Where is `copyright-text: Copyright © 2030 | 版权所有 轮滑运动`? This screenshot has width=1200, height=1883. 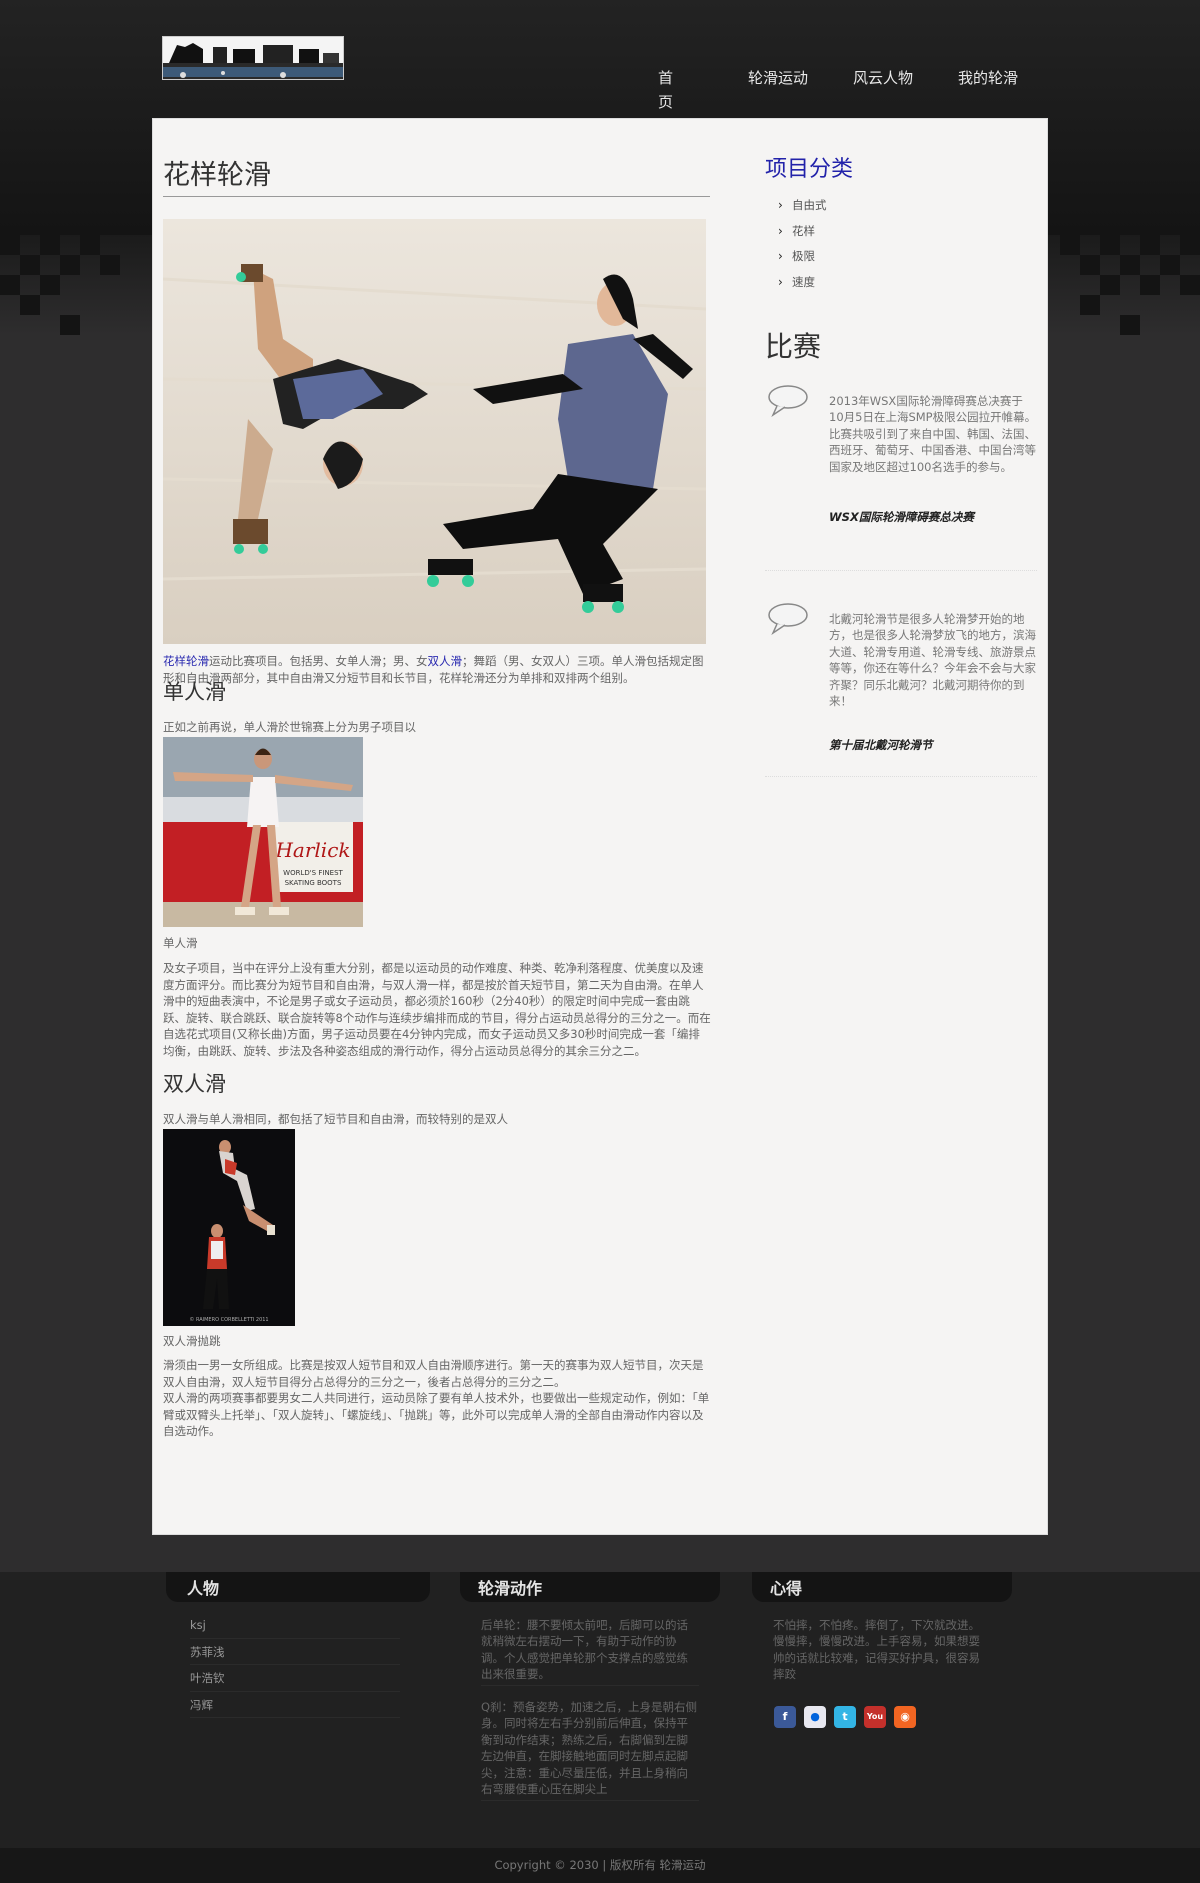
copyright-text: Copyright © 2030 | 版权所有 轮滑运动 is located at coordinates (600, 1865).